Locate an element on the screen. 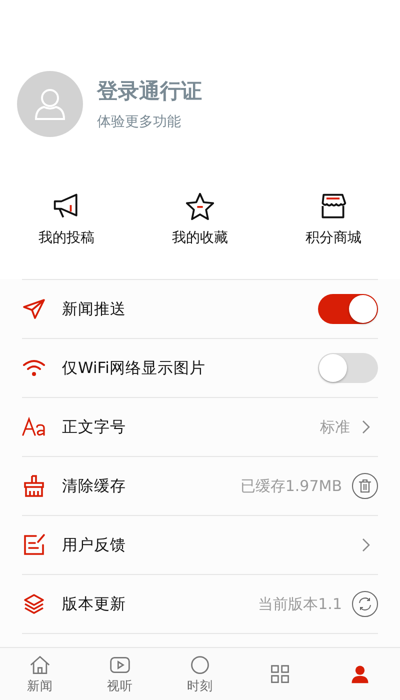  user-icon is located at coordinates (360, 674).